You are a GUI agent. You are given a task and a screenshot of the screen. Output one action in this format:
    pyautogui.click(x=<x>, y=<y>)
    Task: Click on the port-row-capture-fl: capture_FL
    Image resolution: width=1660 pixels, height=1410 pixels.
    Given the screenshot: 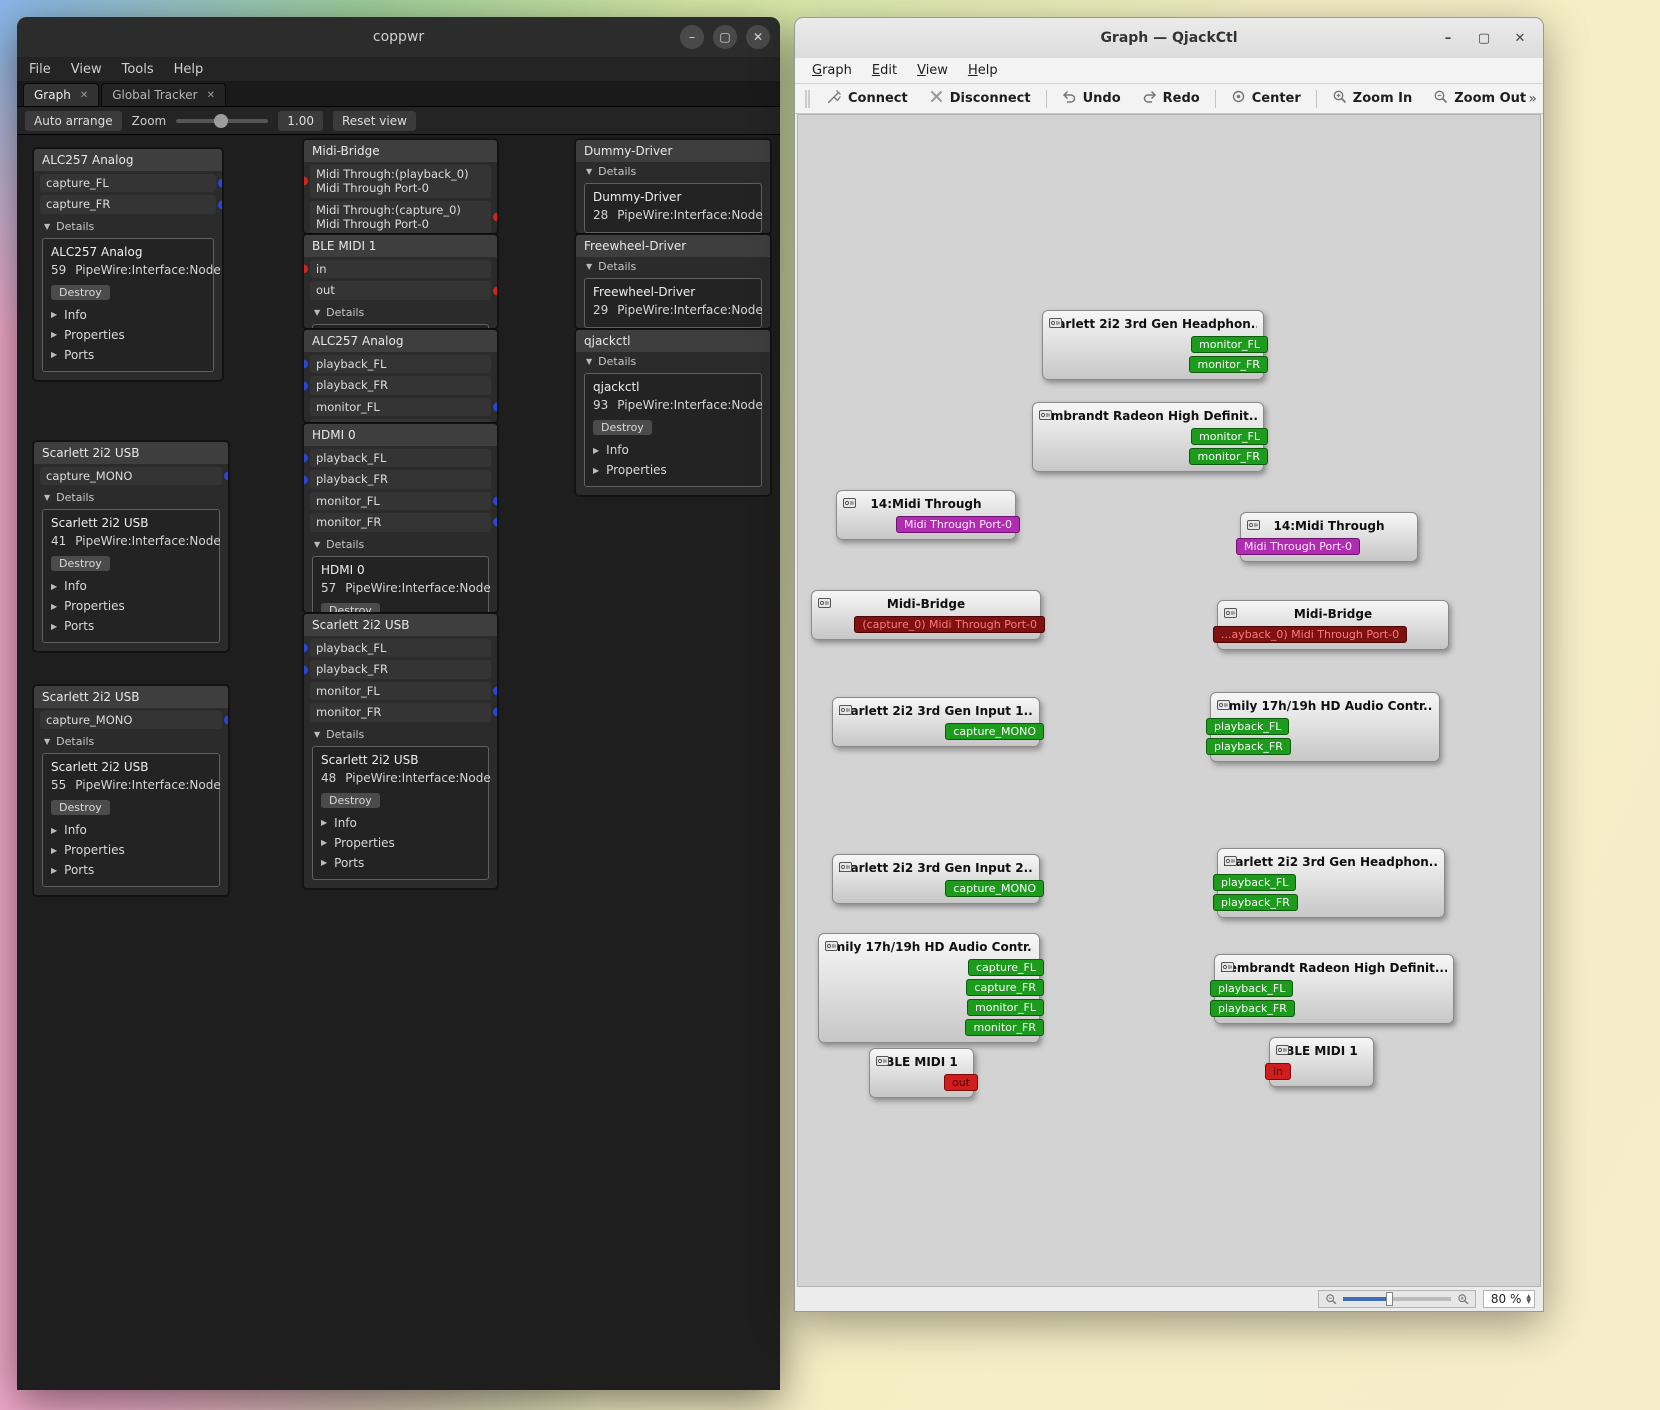 What is the action you would take?
    pyautogui.click(x=131, y=183)
    